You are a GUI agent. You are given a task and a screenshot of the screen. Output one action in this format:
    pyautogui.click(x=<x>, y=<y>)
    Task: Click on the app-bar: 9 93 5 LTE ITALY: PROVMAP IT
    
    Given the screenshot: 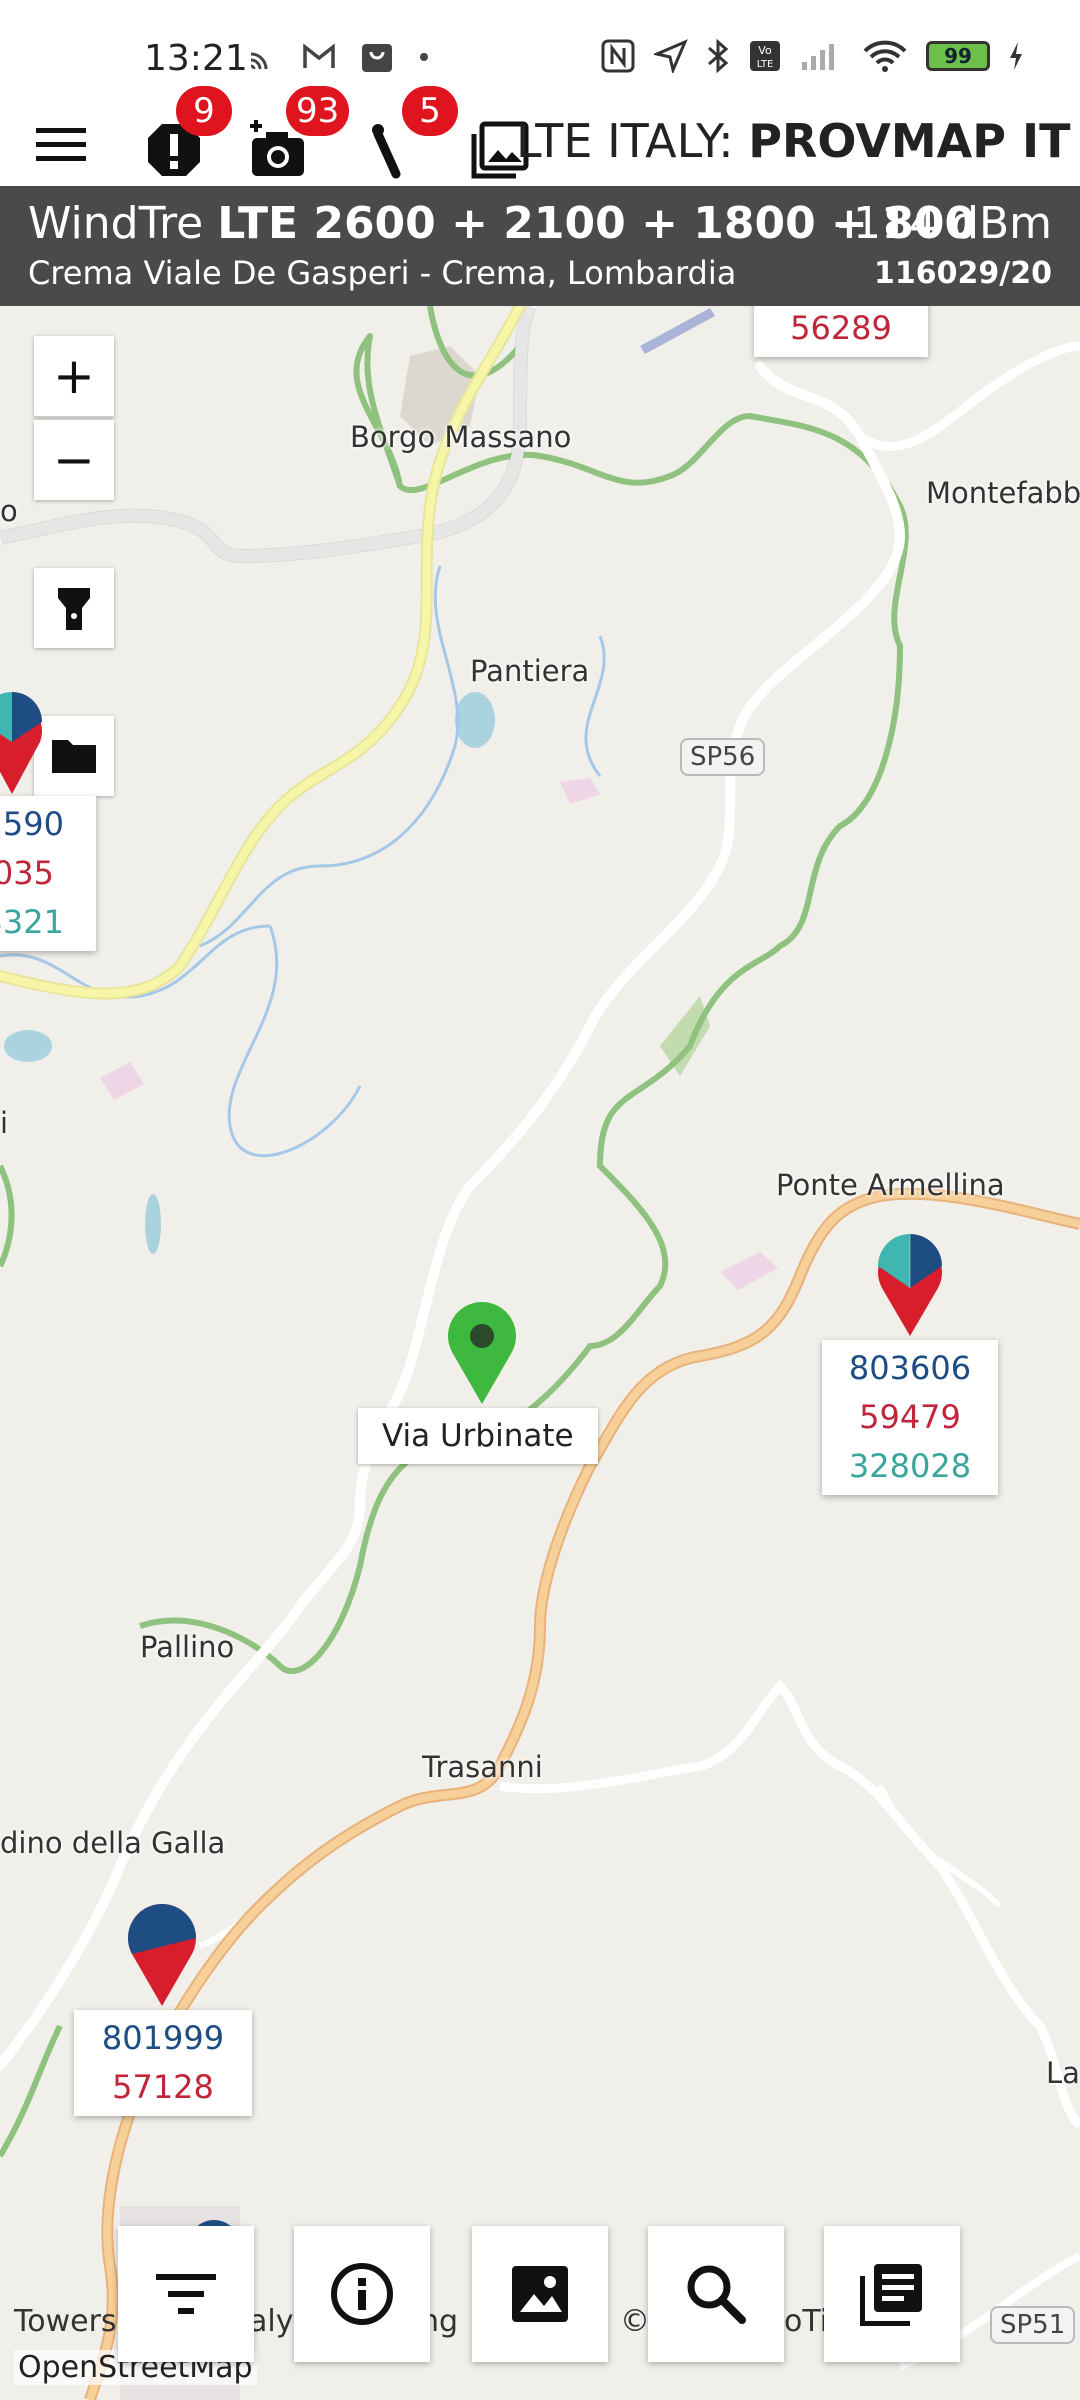 What is the action you would take?
    pyautogui.click(x=540, y=136)
    